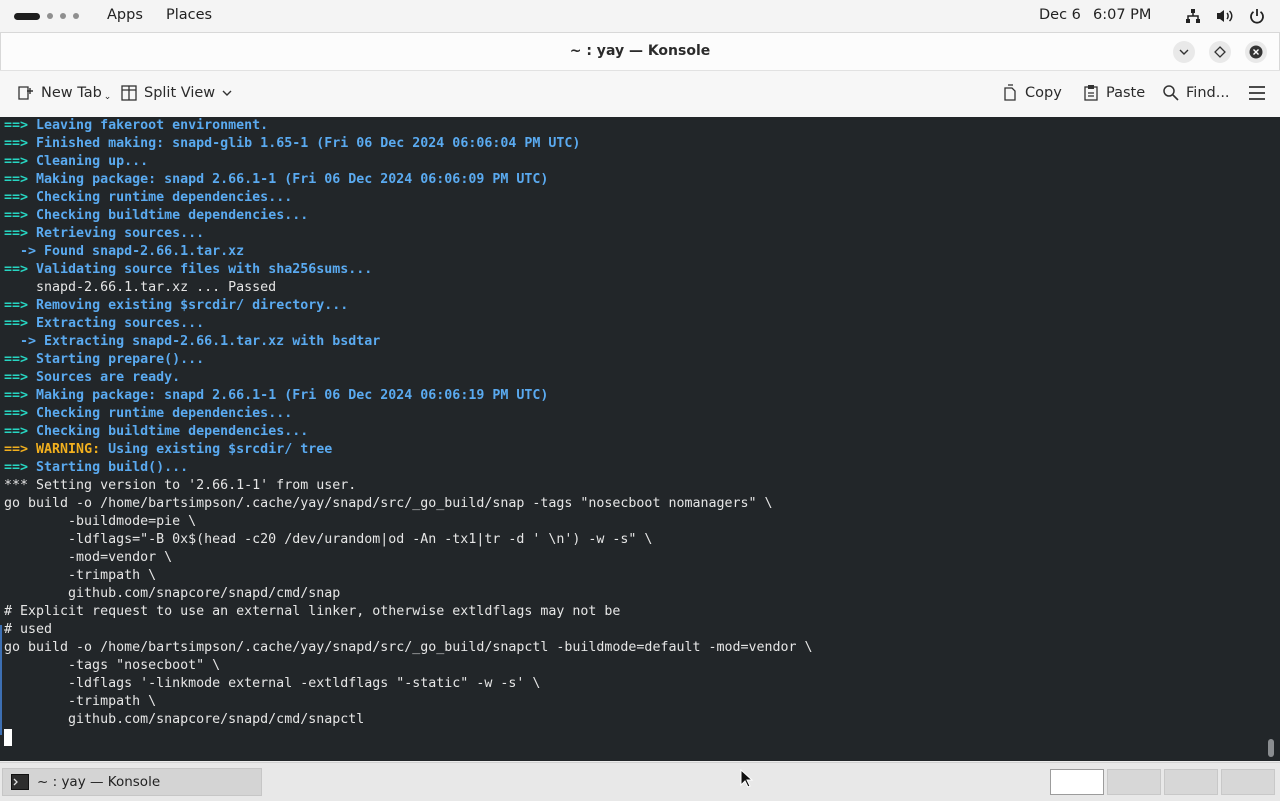 Image resolution: width=1280 pixels, height=801 pixels. What do you see at coordinates (8, 737) in the screenshot?
I see `text-cursor` at bounding box center [8, 737].